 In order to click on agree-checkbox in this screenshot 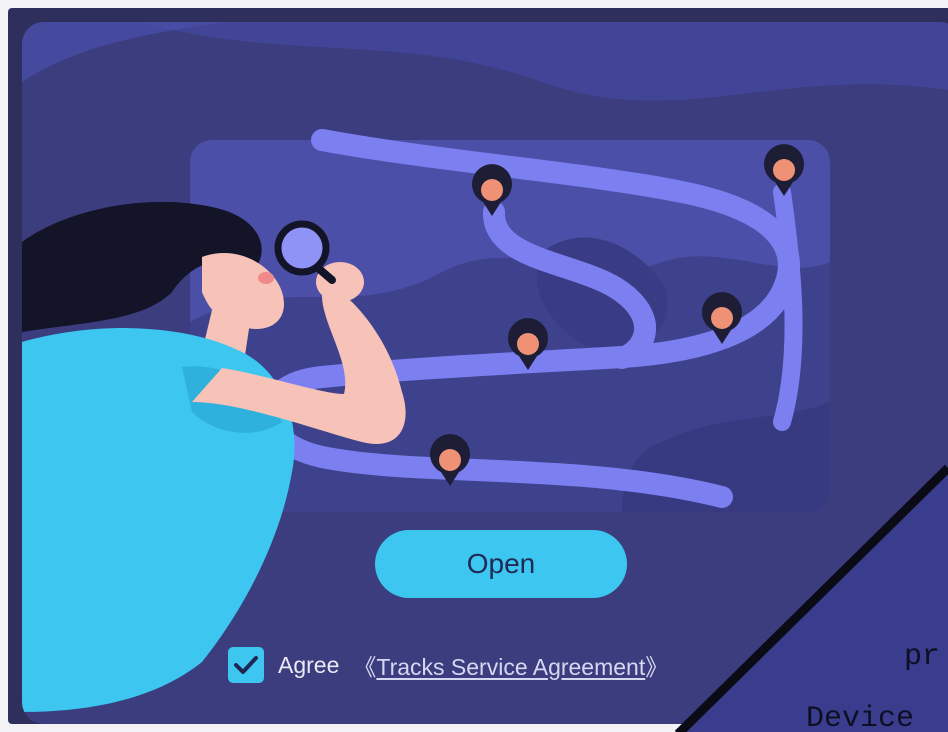, I will do `click(246, 665)`.